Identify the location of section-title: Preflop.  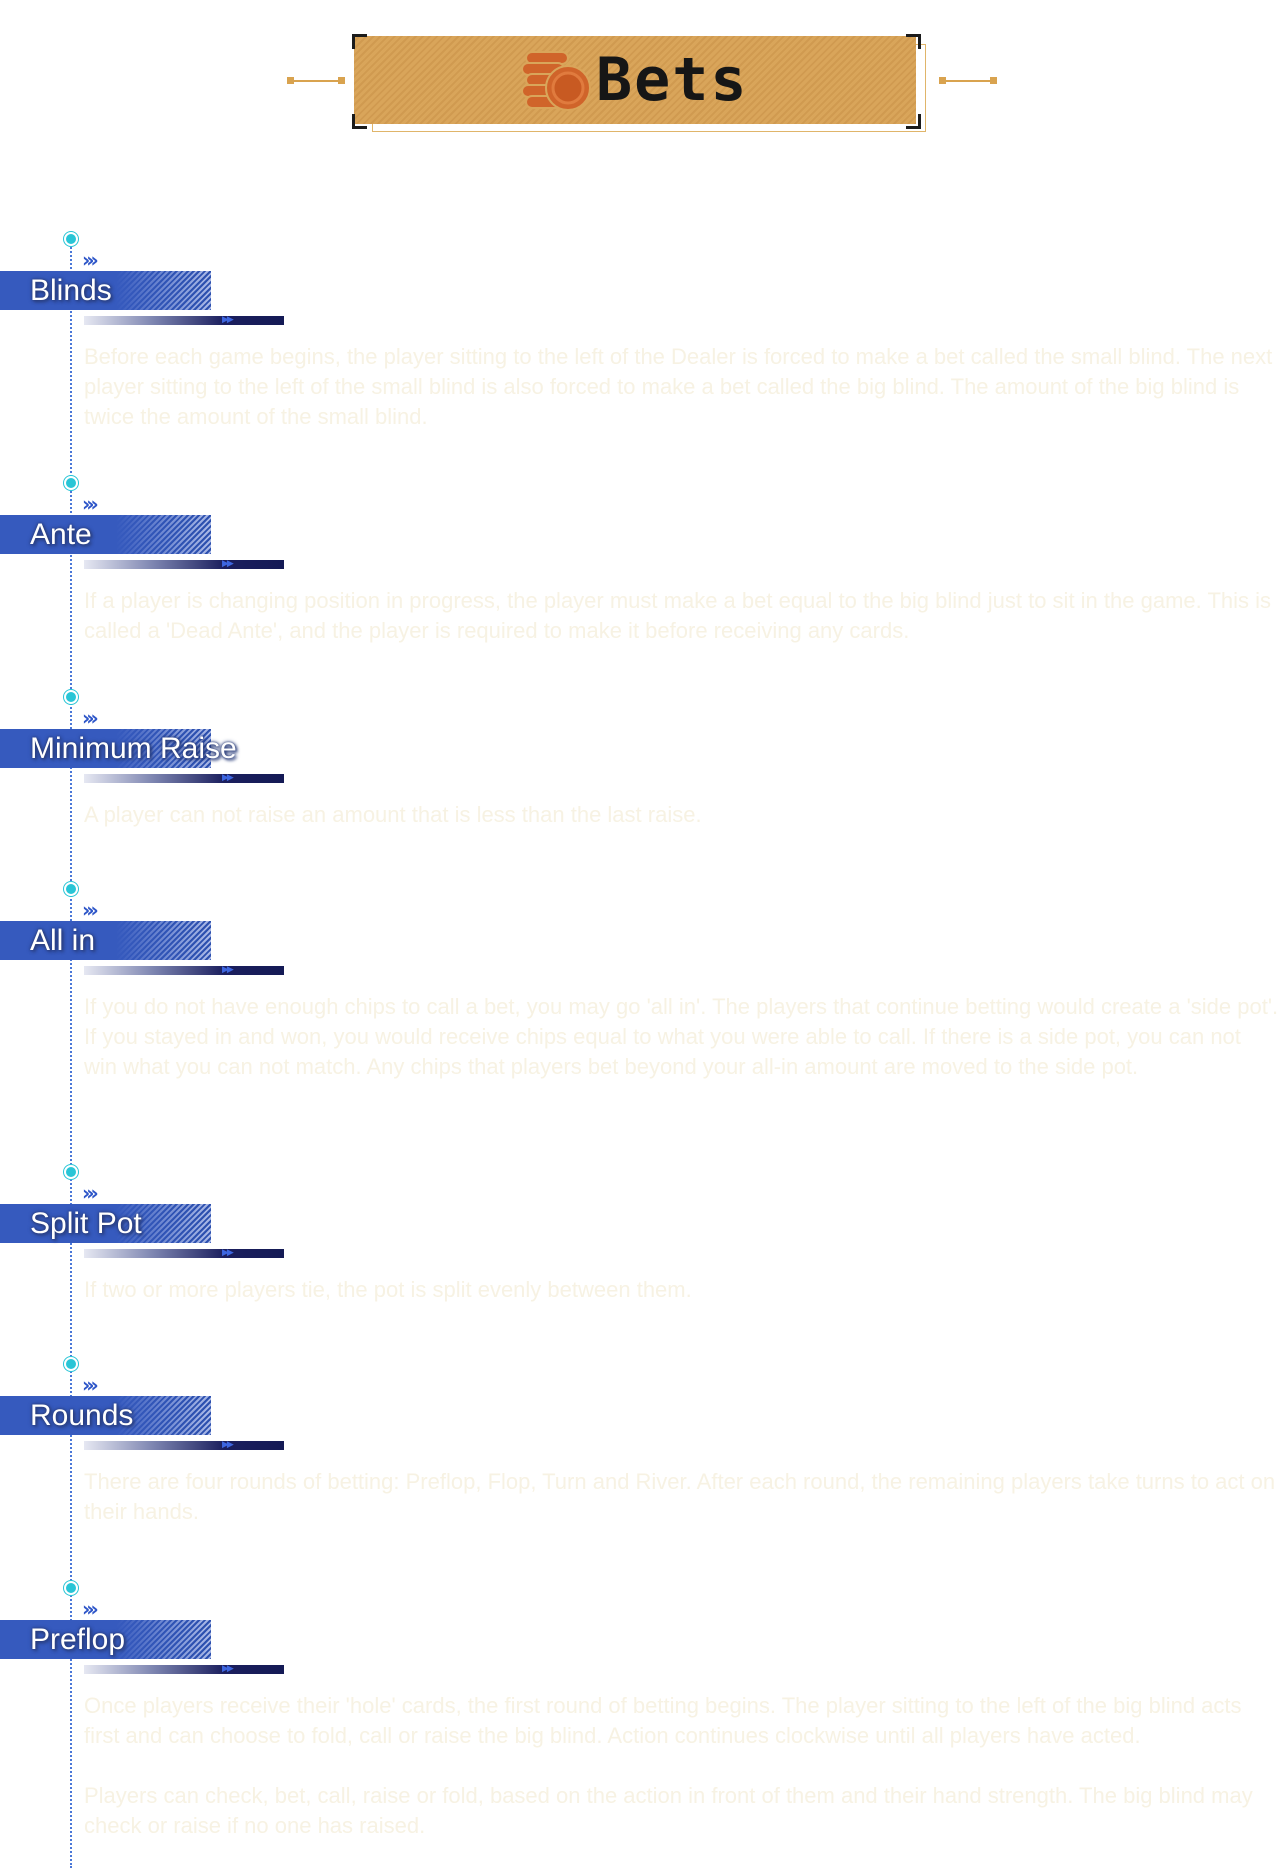
(78, 1639).